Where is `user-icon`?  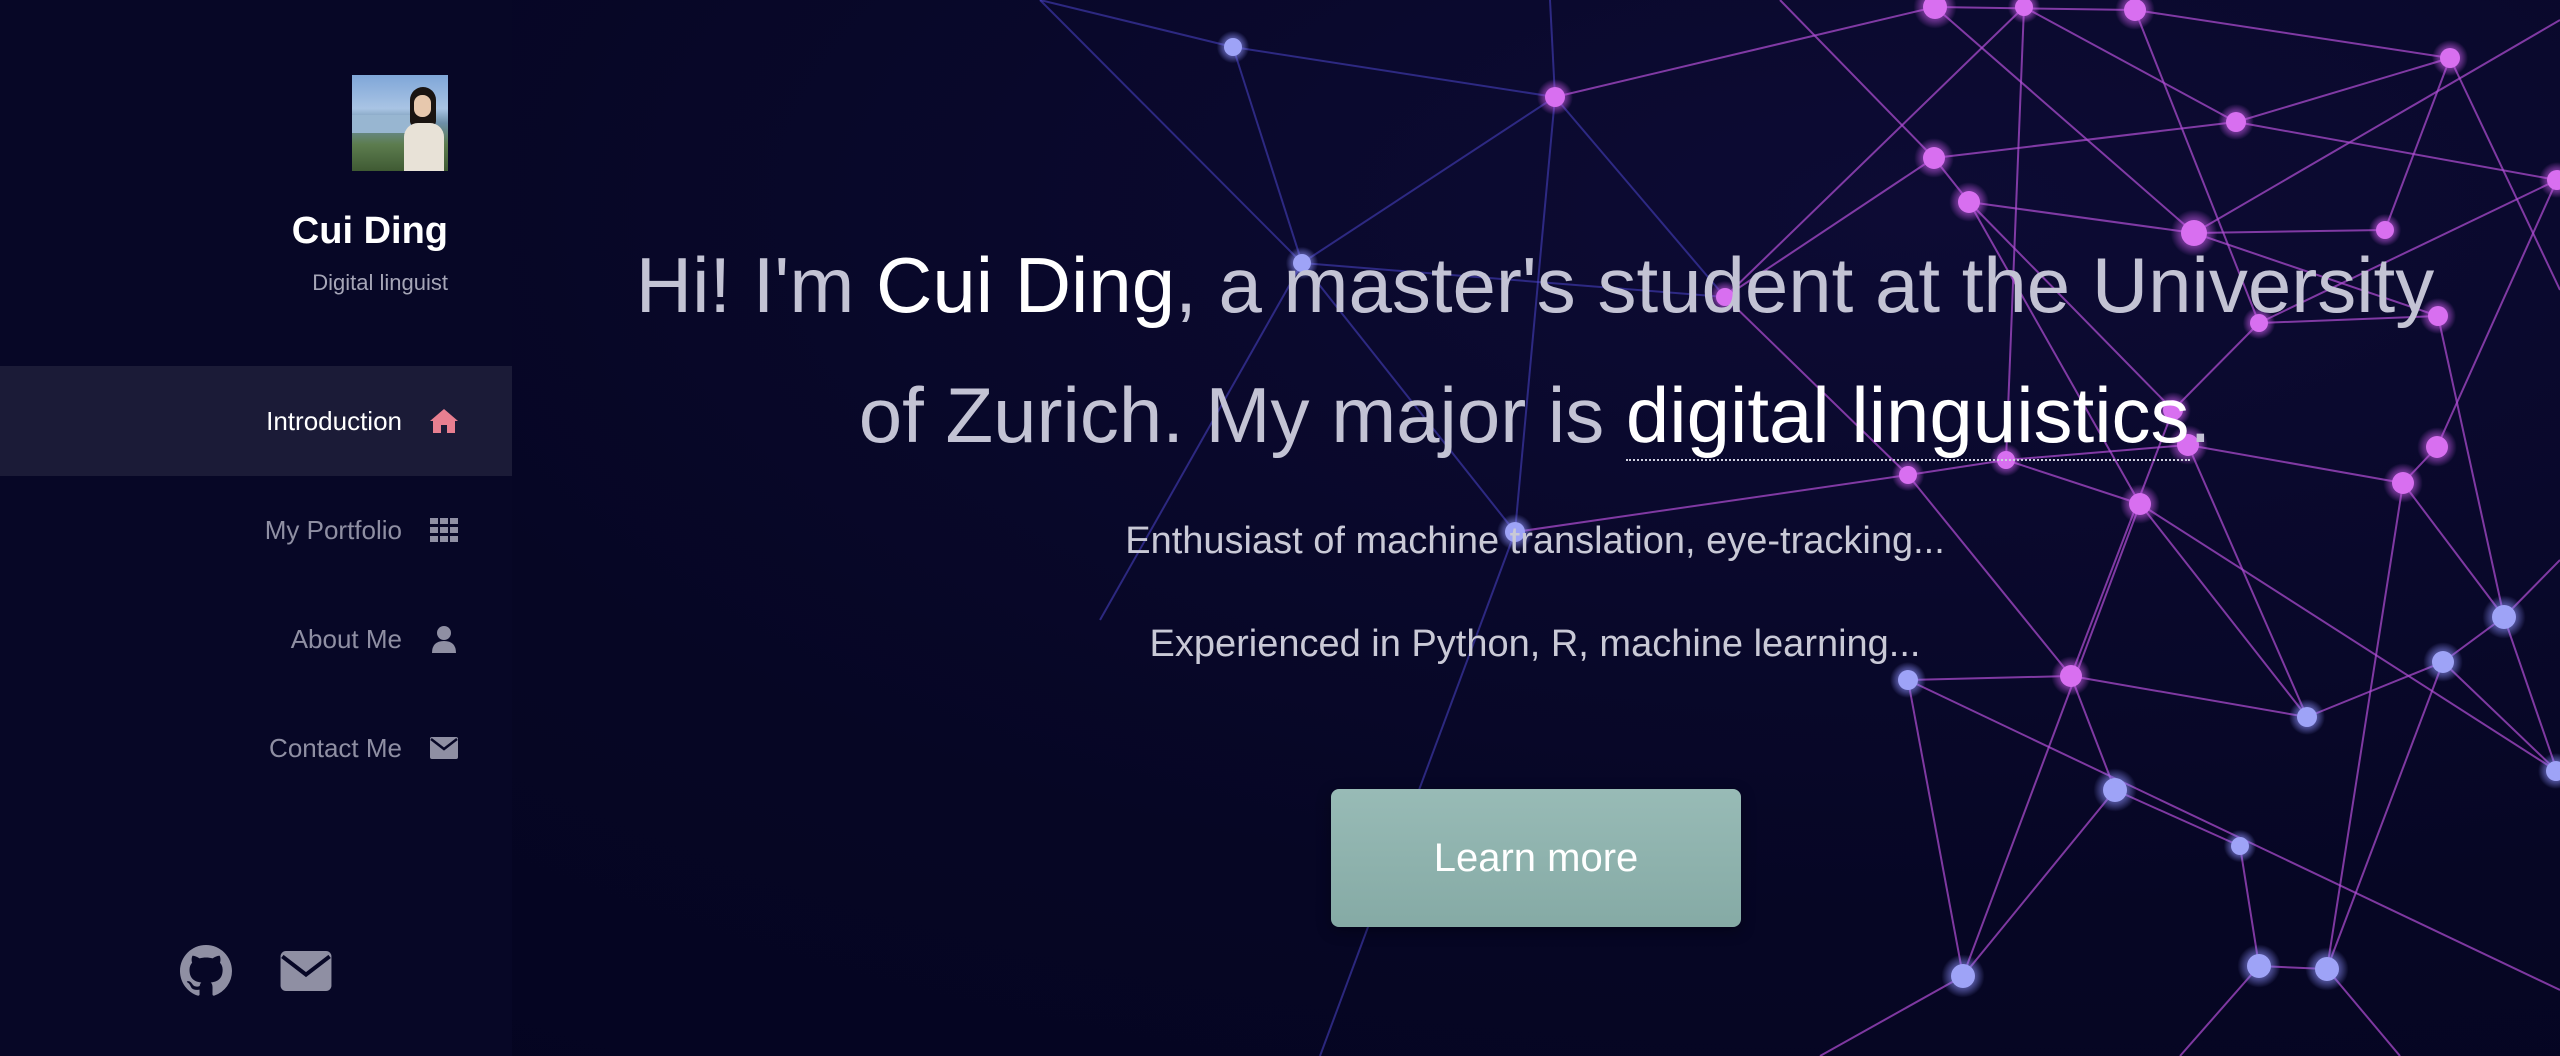
user-icon is located at coordinates (444, 639).